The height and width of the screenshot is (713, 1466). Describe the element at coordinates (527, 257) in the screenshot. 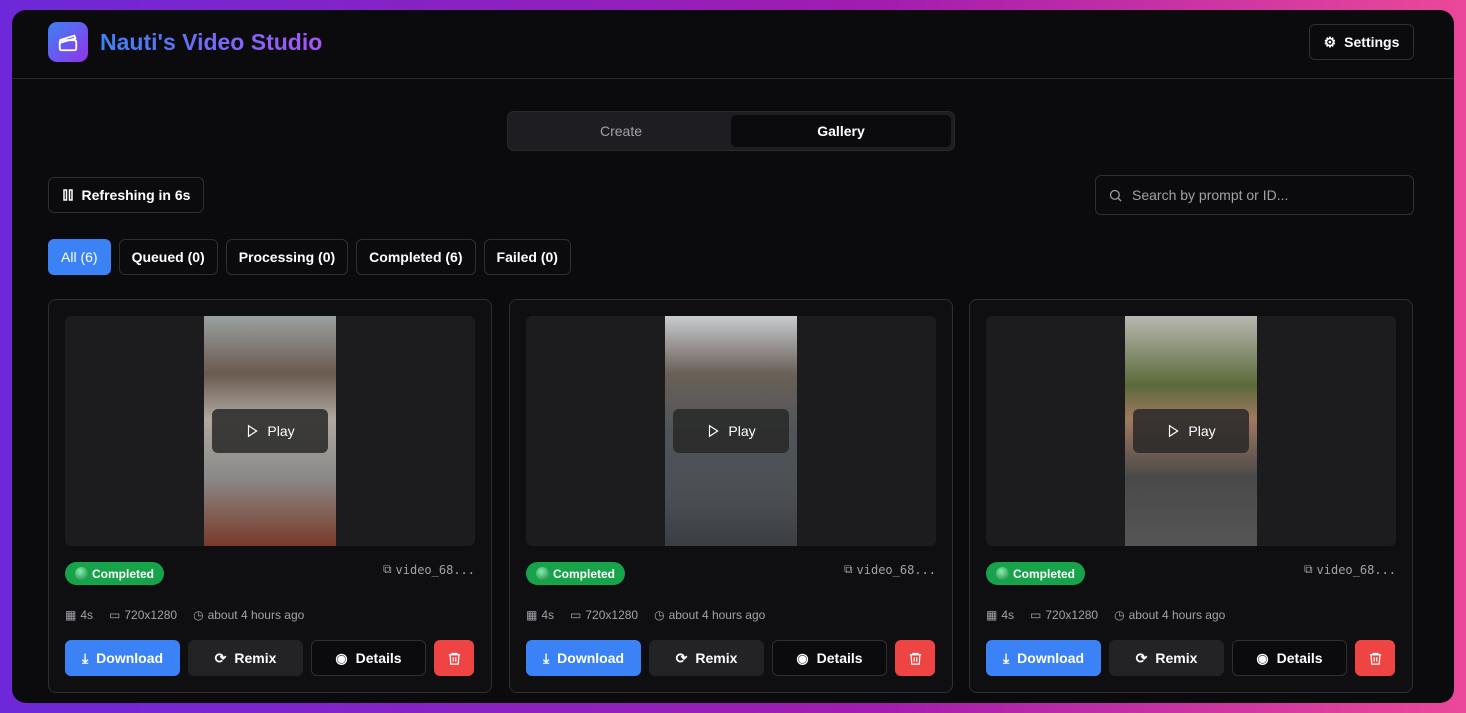

I see `filter-failed: Failed (0)` at that location.